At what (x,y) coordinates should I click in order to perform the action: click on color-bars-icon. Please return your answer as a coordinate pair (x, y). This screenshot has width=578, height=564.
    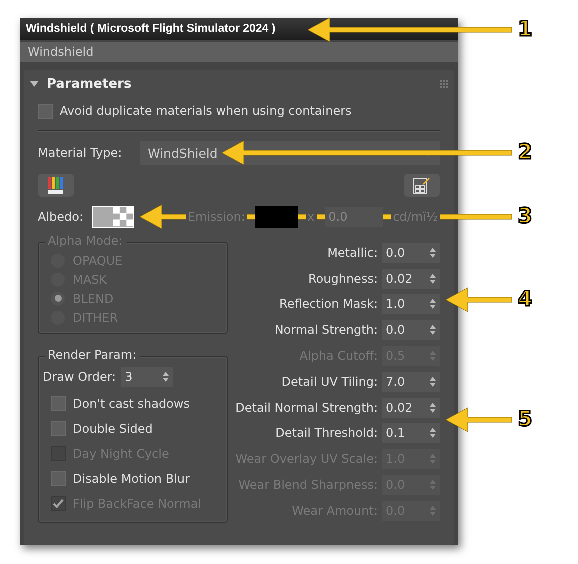
    Looking at the image, I should click on (56, 185).